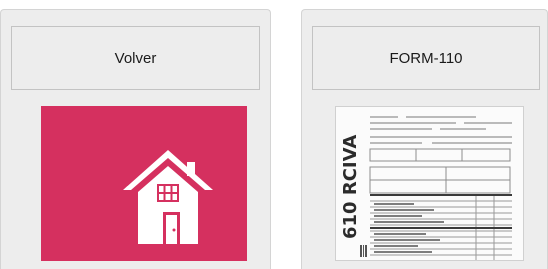  What do you see at coordinates (350, 187) in the screenshot?
I see `thumbnail-vertical-text: 610 RCIVA` at bounding box center [350, 187].